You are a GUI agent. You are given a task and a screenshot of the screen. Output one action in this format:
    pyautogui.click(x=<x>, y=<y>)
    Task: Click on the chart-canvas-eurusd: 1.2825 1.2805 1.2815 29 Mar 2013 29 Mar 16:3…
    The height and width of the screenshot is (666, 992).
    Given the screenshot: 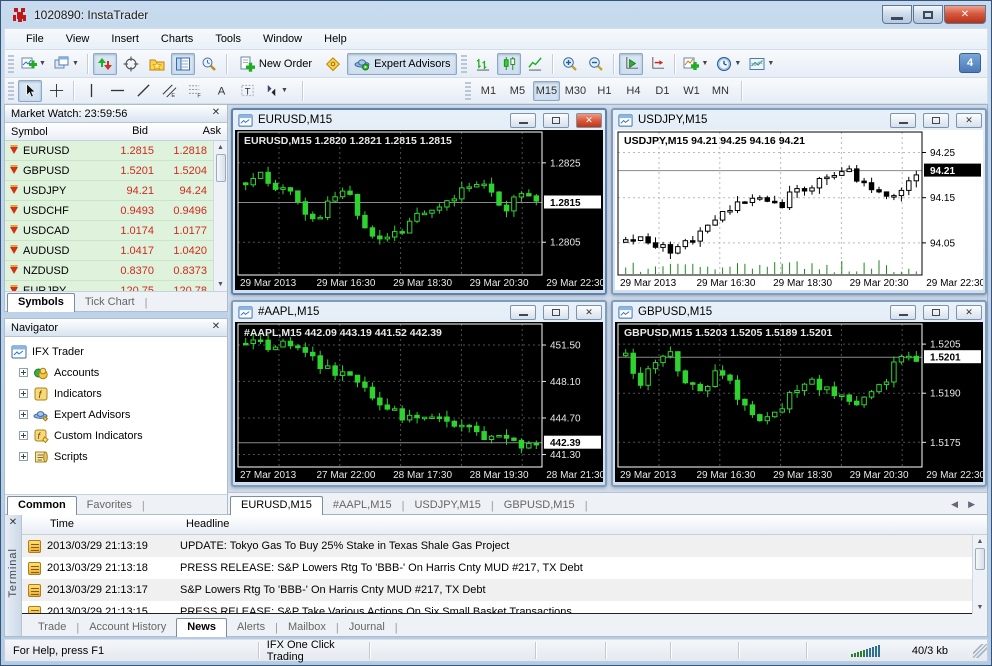 What is the action you would take?
    pyautogui.click(x=419, y=210)
    